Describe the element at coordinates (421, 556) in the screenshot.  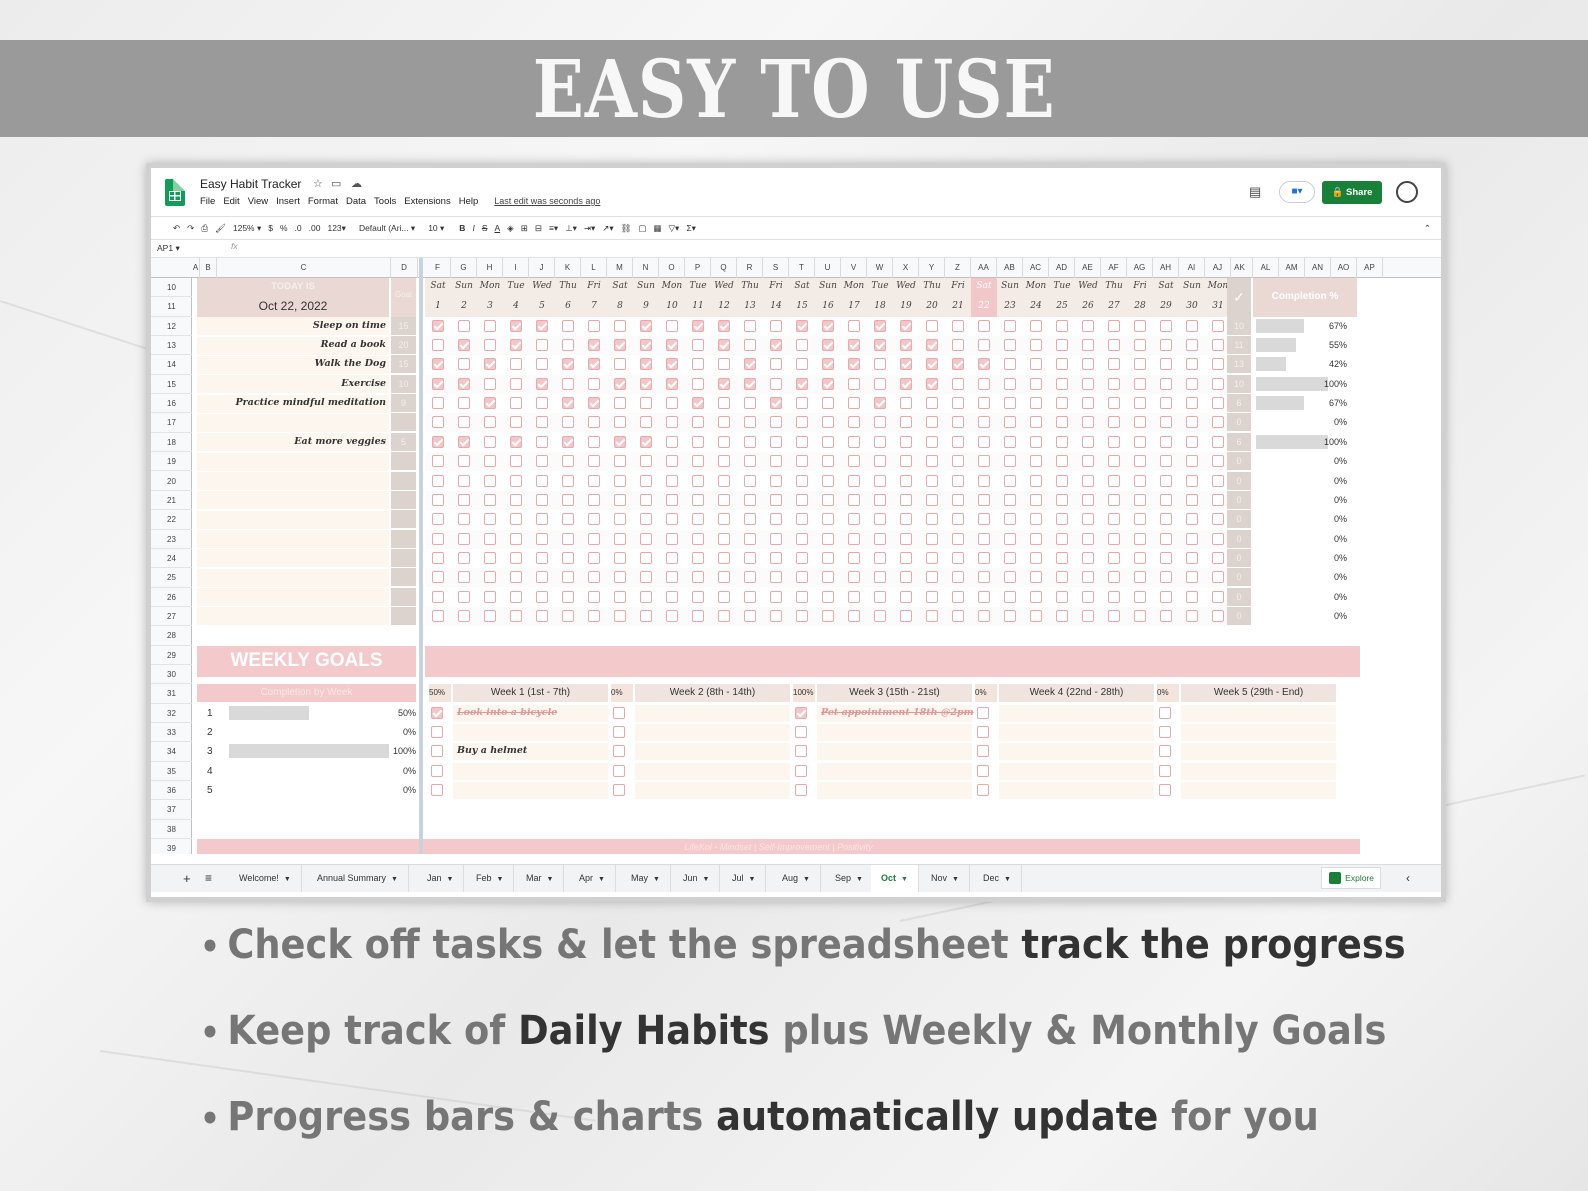
I see `freeze-divider` at that location.